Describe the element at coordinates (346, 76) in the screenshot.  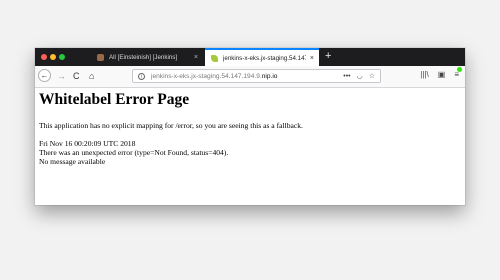
I see `page-actions-icon: •••` at that location.